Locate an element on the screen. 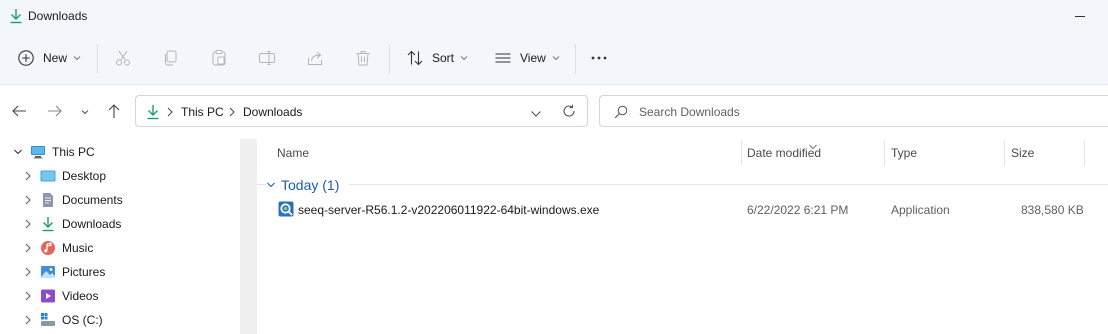 The width and height of the screenshot is (1108, 334). group-header-today: Today (1) is located at coordinates (308, 185).